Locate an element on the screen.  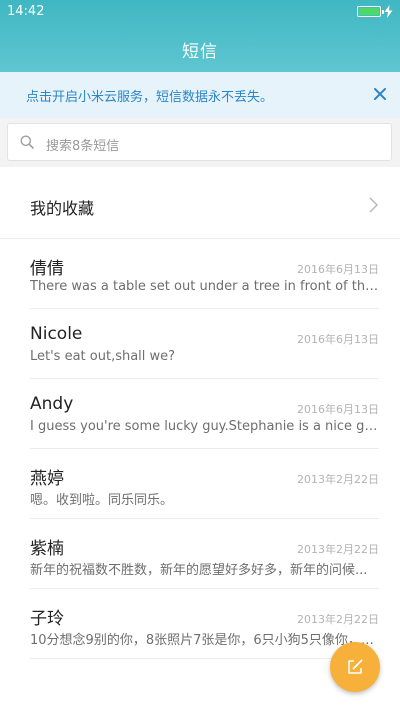
close-icon is located at coordinates (380, 94).